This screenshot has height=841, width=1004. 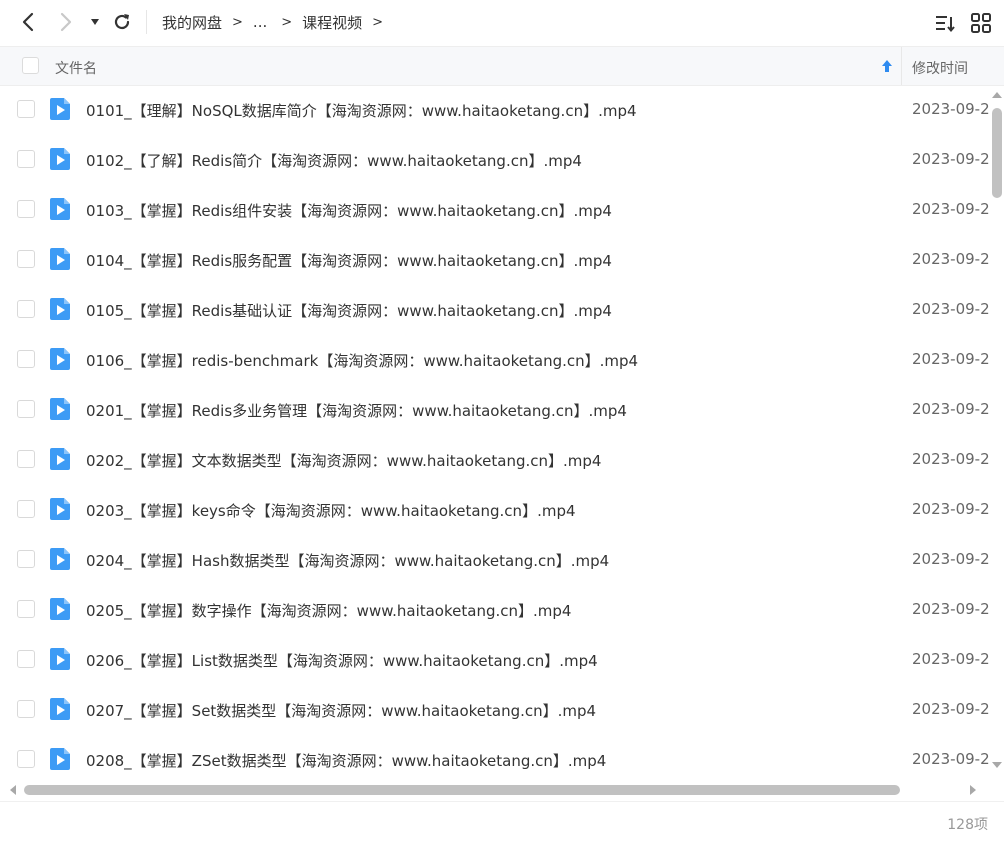 I want to click on refresh-icon, so click(x=122, y=22).